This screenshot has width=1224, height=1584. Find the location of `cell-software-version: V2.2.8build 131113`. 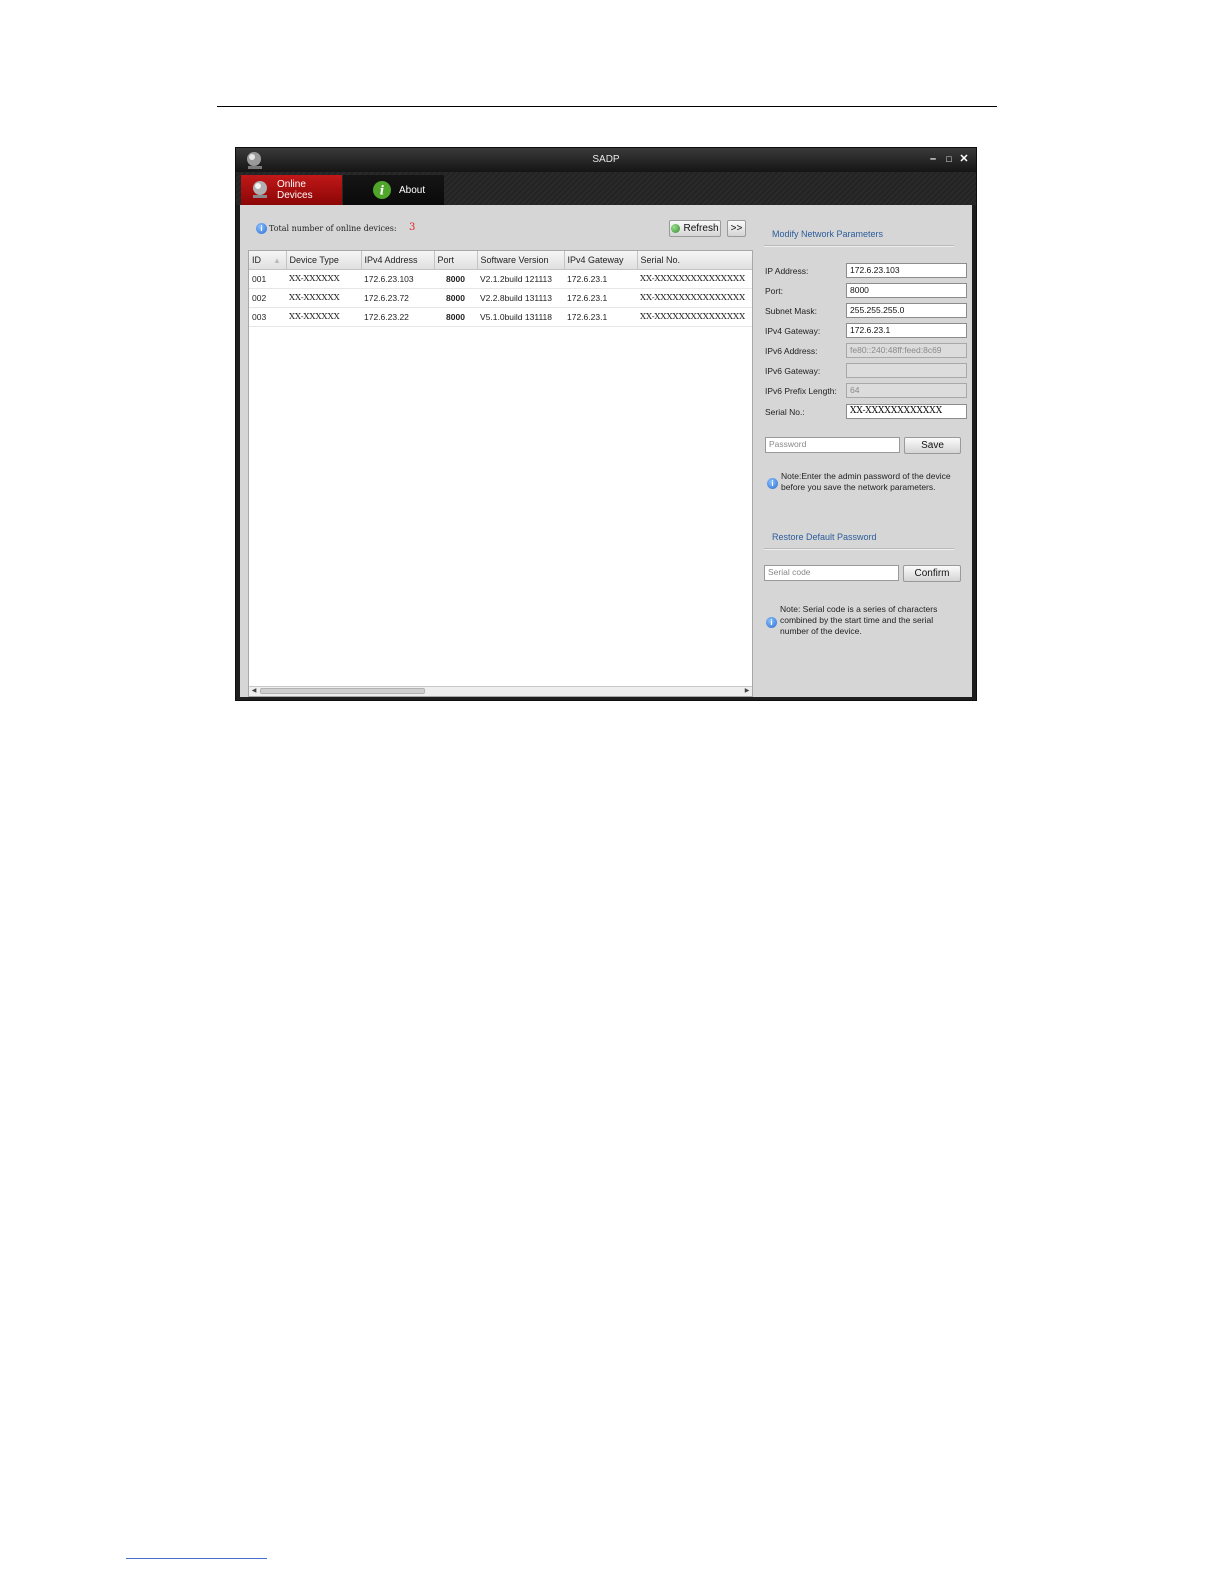

cell-software-version: V2.2.8build 131113 is located at coordinates (520, 298).